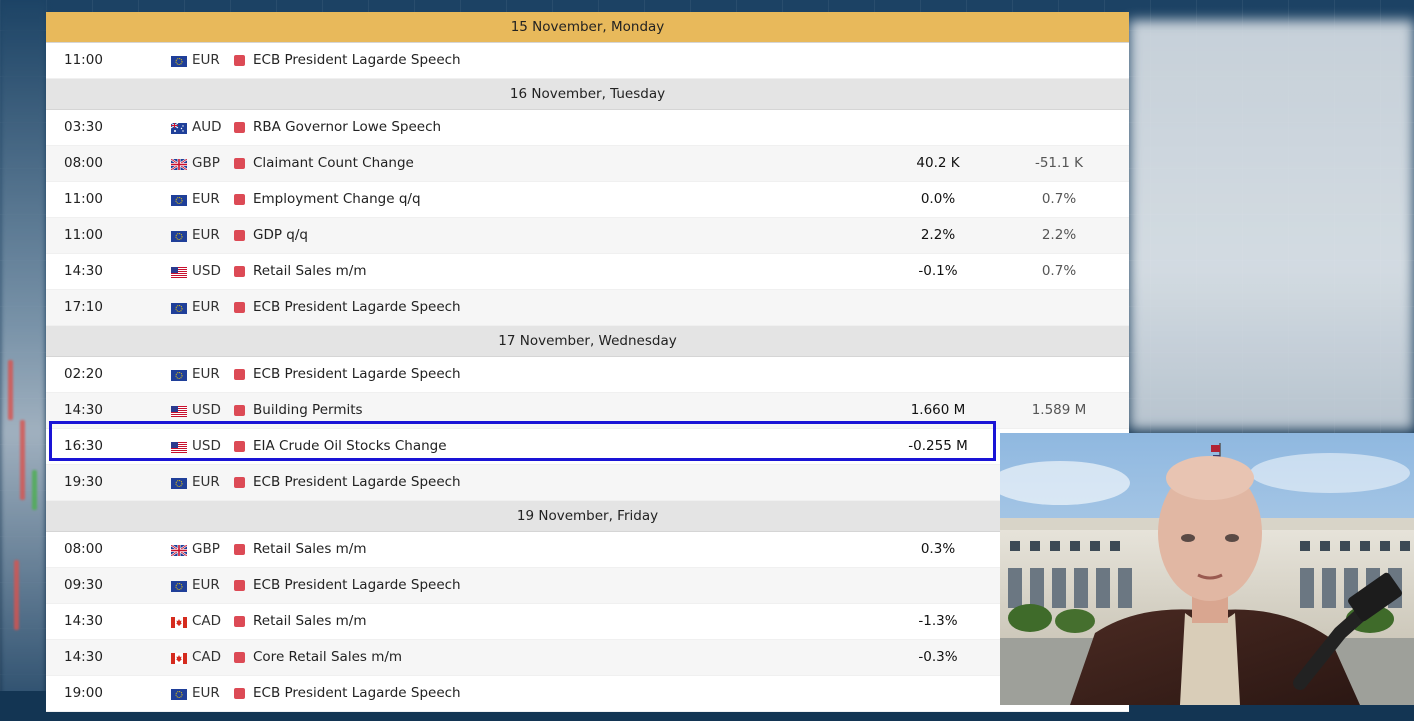  Describe the element at coordinates (83, 693) in the screenshot. I see `event-time: 19:00` at that location.